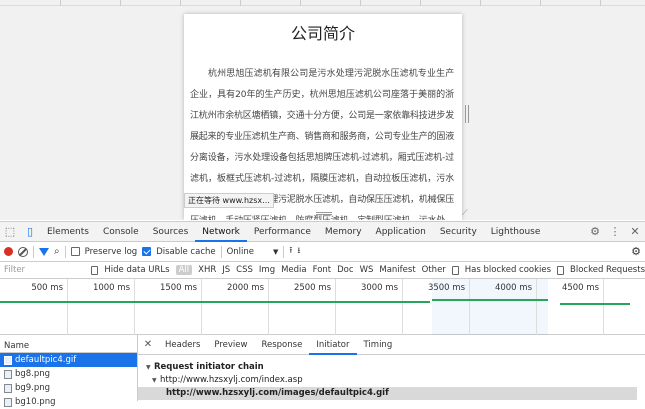  Describe the element at coordinates (101, 307) in the screenshot. I see `timeline-tick: 1000 ms` at that location.